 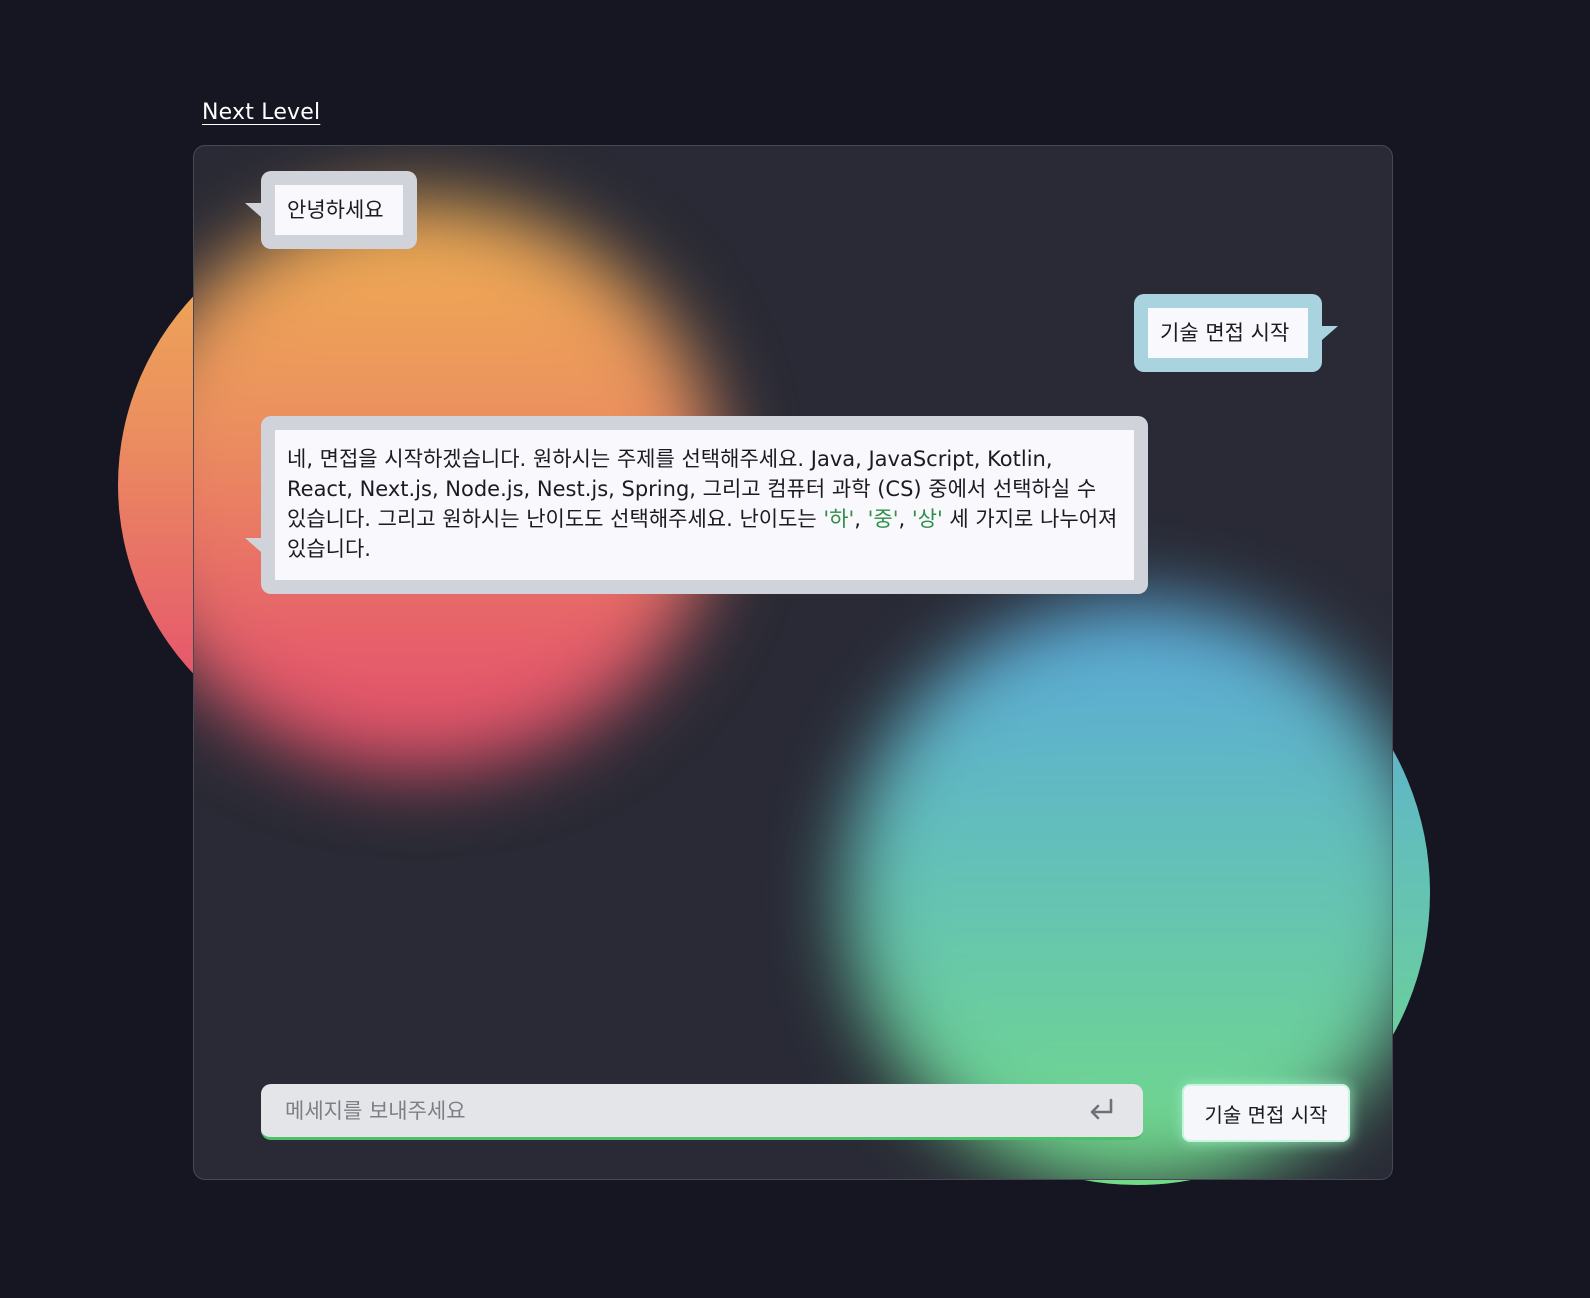 I want to click on bot-message: 안녕하세요, so click(x=331, y=210).